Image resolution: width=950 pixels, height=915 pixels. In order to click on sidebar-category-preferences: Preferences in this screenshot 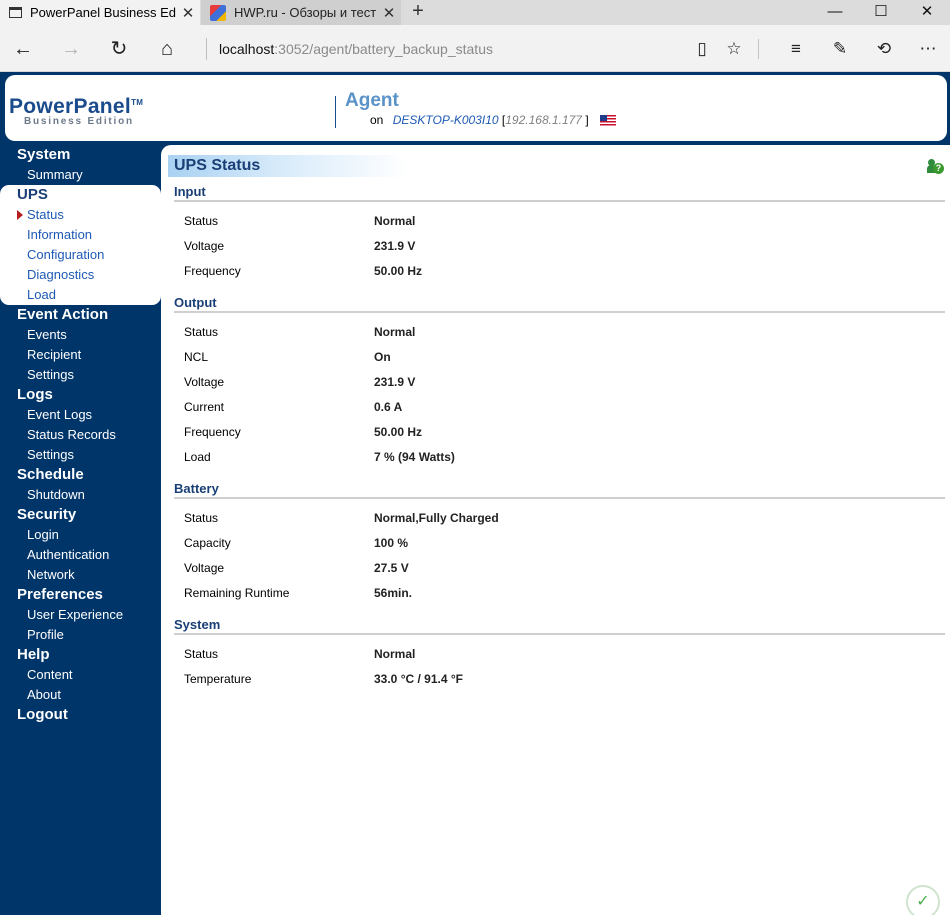, I will do `click(80, 595)`.